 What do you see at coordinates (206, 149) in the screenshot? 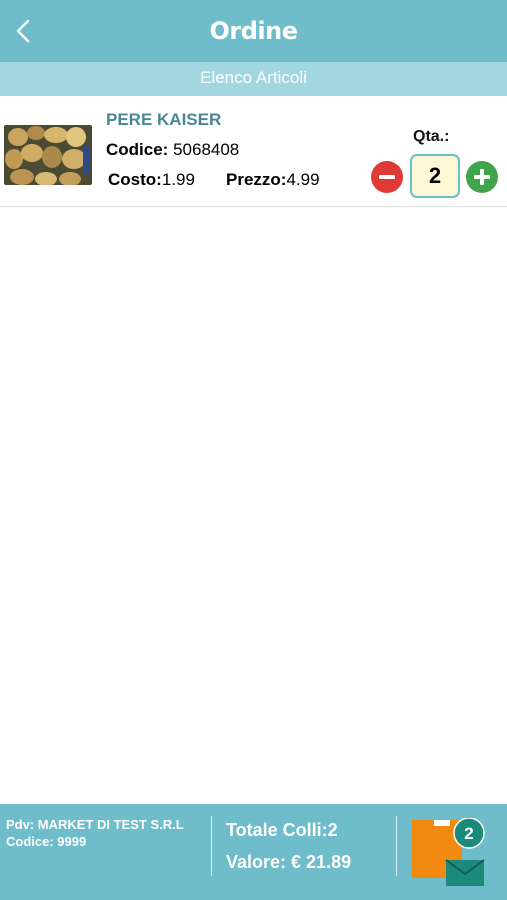
I see `item-code-value: 5068408` at bounding box center [206, 149].